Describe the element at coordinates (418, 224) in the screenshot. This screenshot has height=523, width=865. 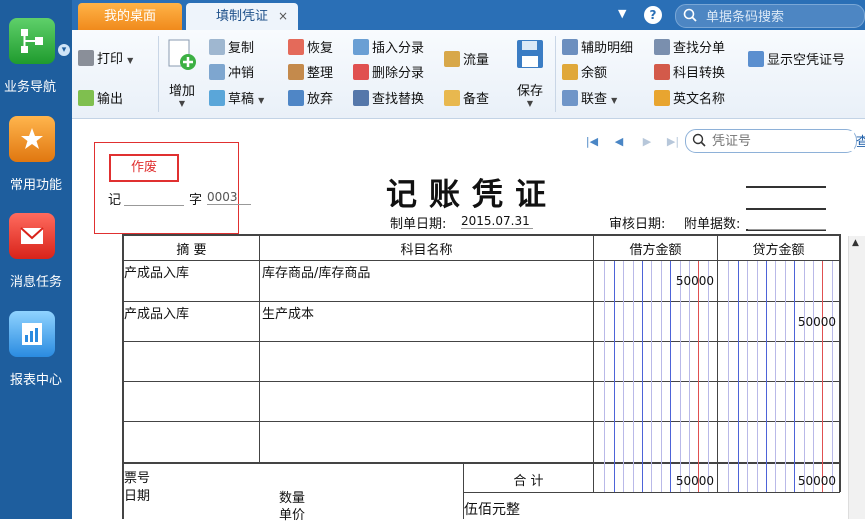
I see `make-date-label: 制单日期:` at that location.